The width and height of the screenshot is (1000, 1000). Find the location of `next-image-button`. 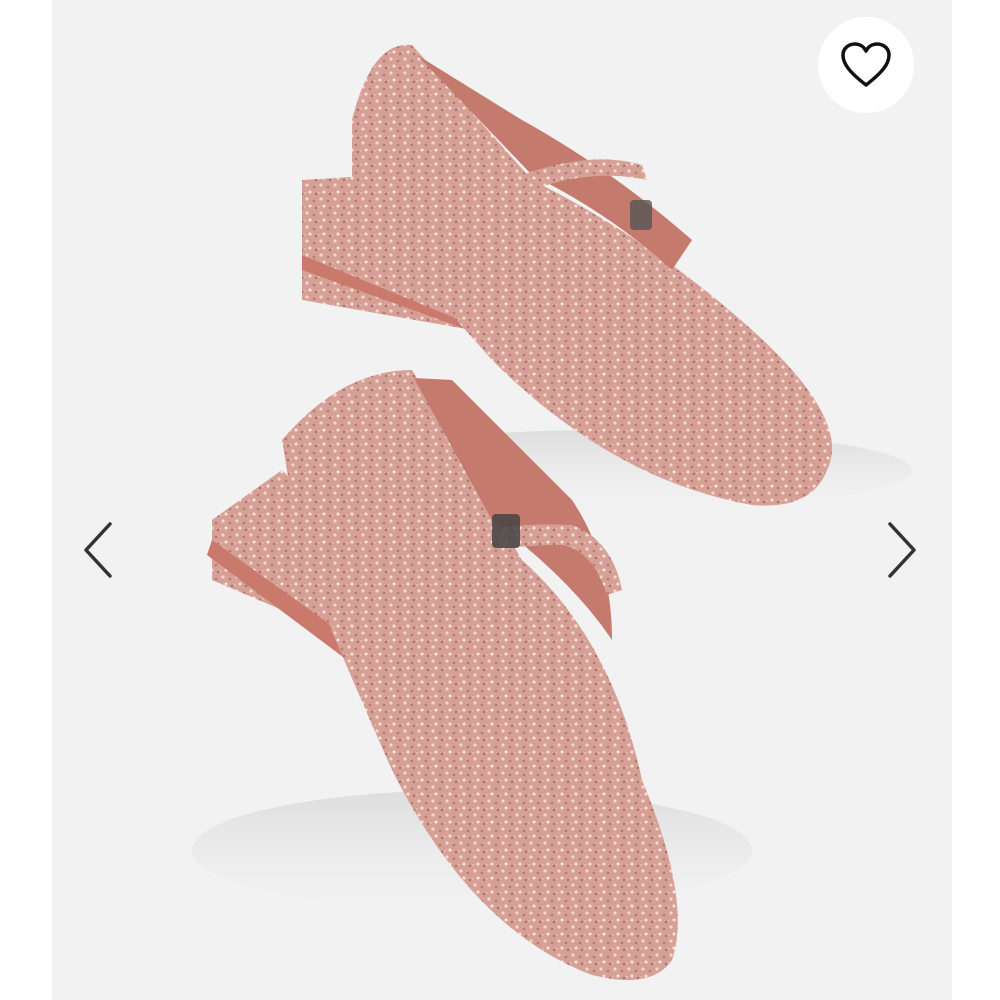

next-image-button is located at coordinates (900, 550).